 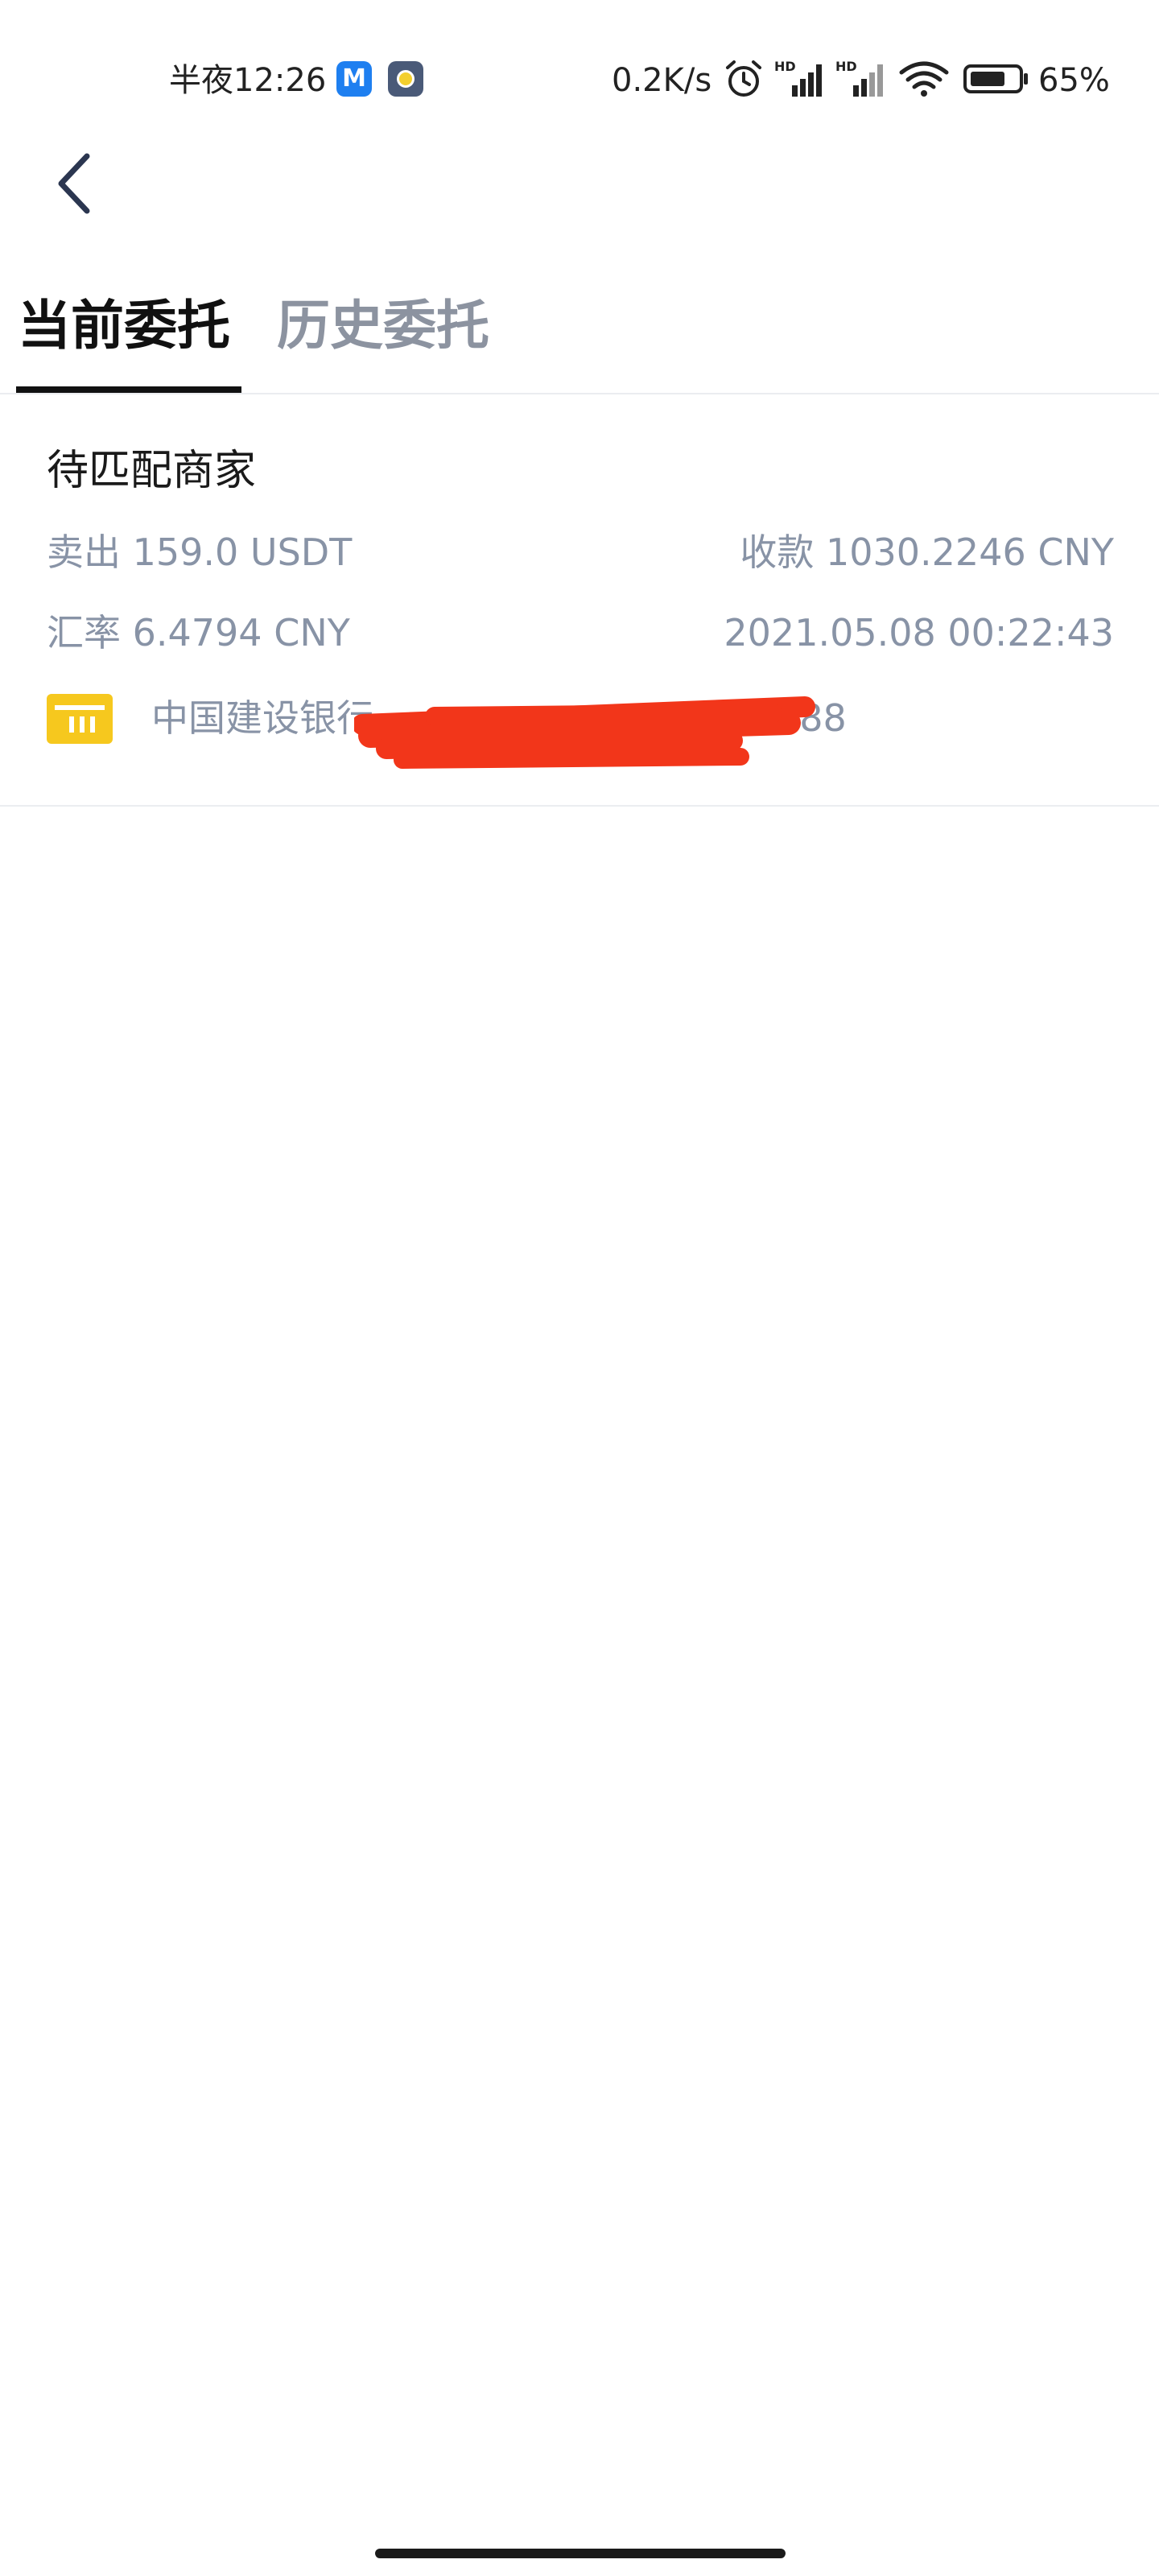 I want to click on redaction-scribble, so click(x=584, y=732).